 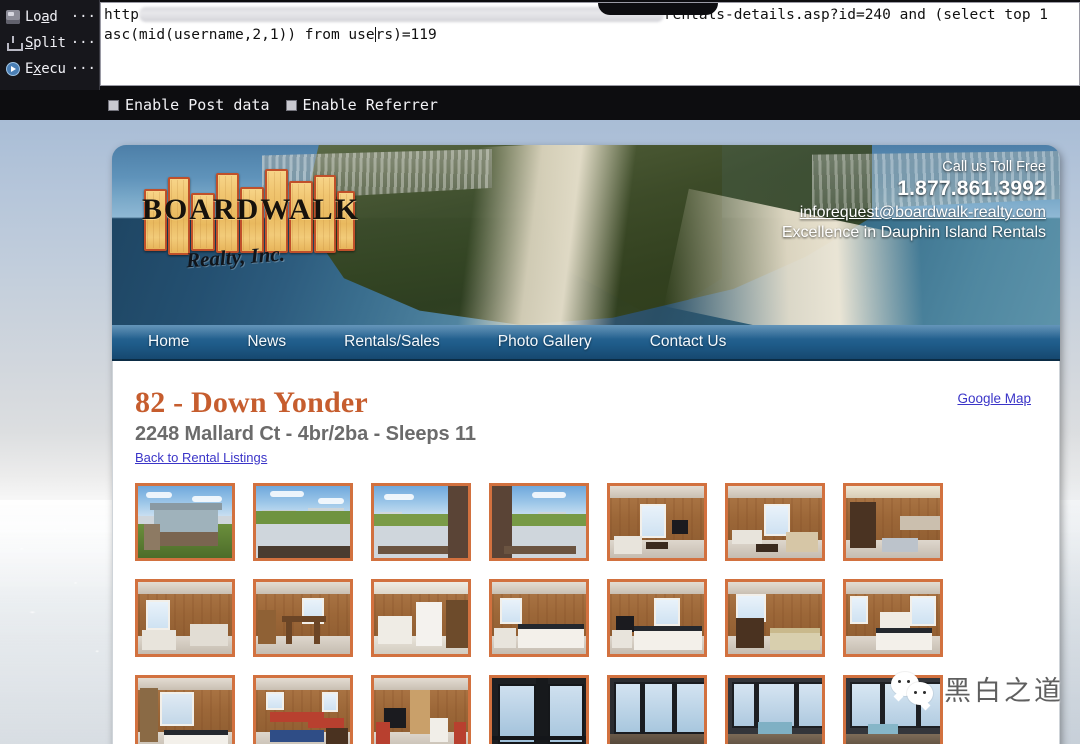 What do you see at coordinates (185, 521) in the screenshot?
I see `thumbnail-exterior-stilt-house` at bounding box center [185, 521].